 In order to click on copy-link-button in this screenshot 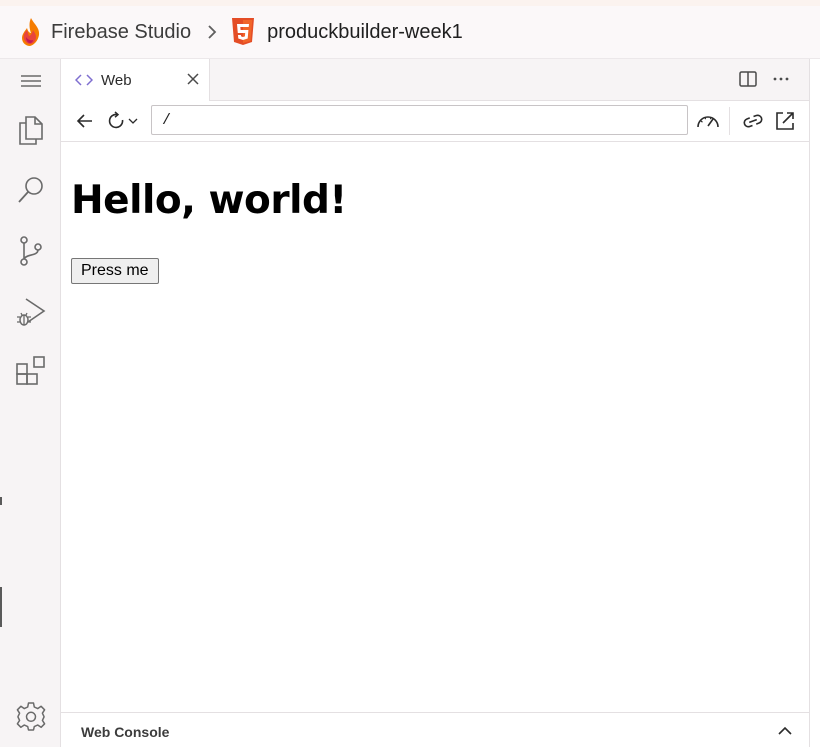, I will do `click(753, 121)`.